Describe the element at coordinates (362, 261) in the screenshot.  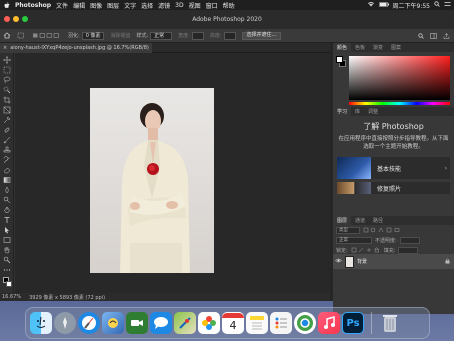
I see `layer-name: 背景` at that location.